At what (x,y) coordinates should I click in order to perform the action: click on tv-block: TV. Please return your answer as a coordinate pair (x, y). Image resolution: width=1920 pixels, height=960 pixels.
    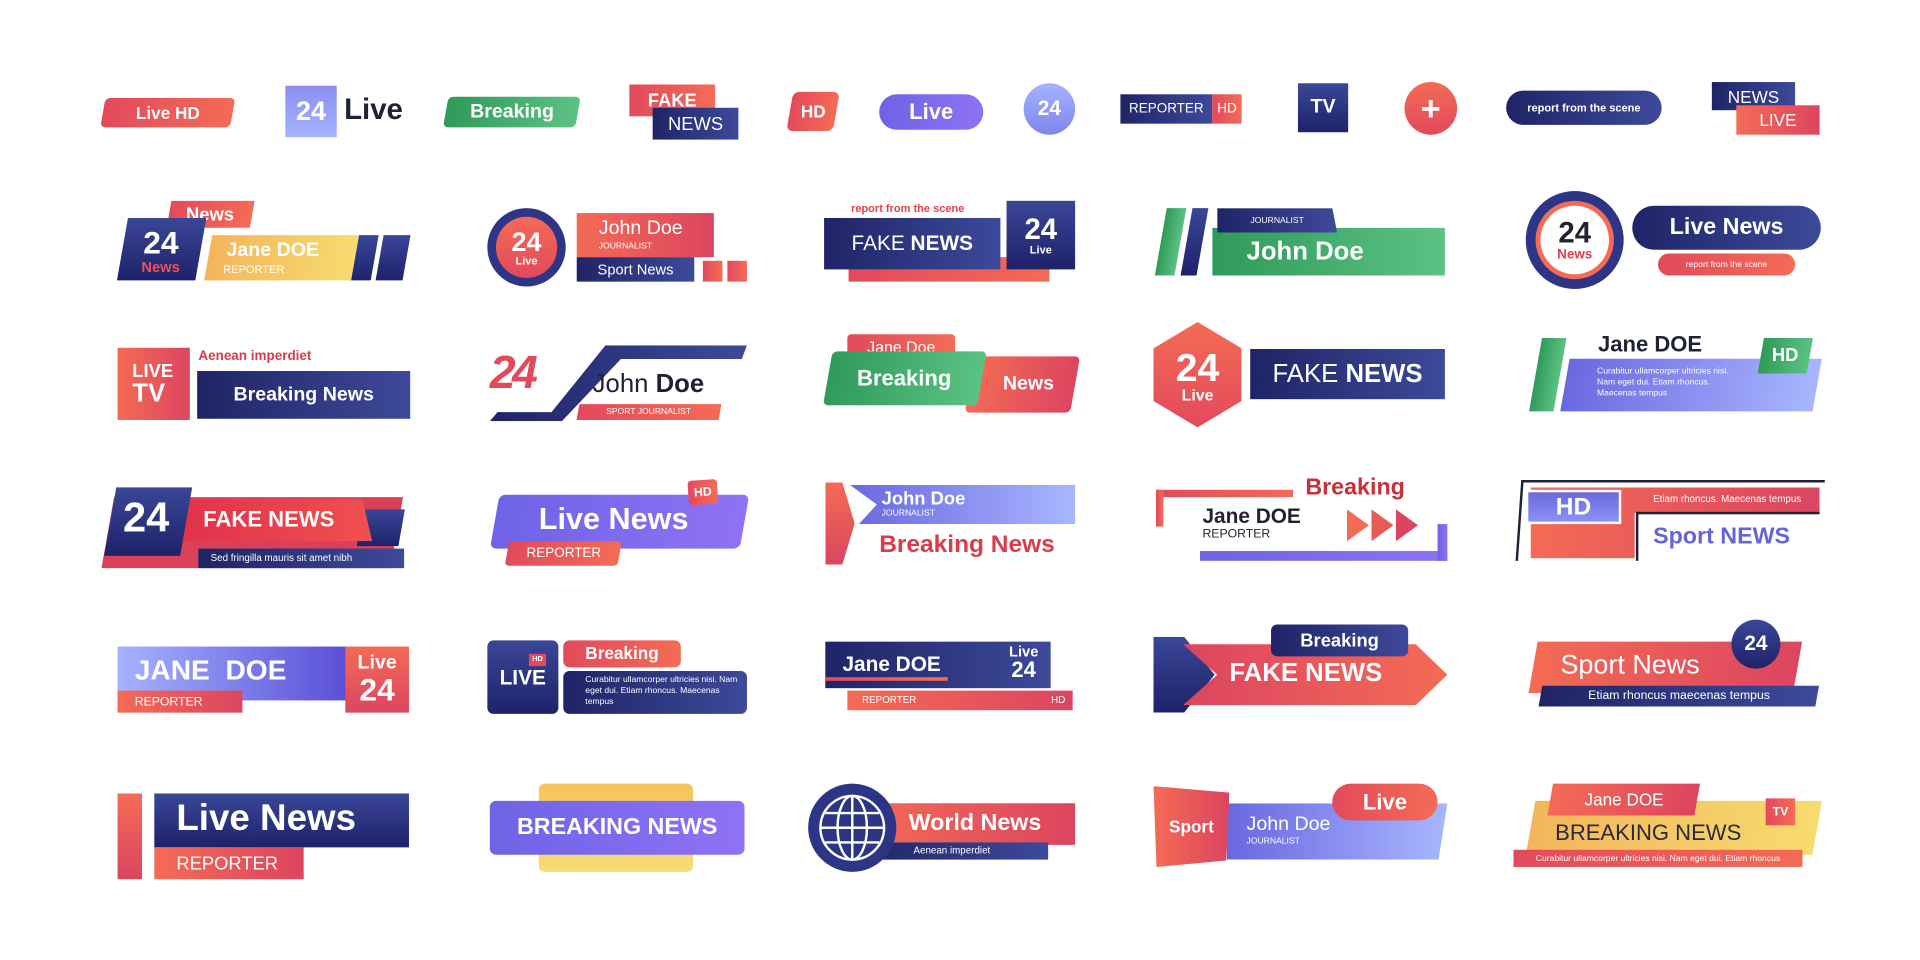
    Looking at the image, I should click on (1780, 812).